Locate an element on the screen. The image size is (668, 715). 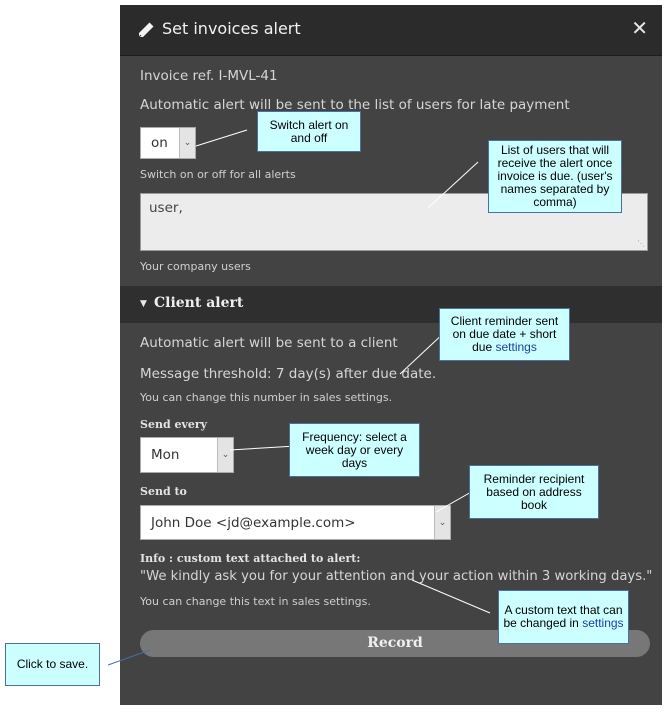
callout-switch: Switch alert on and off is located at coordinates (309, 131).